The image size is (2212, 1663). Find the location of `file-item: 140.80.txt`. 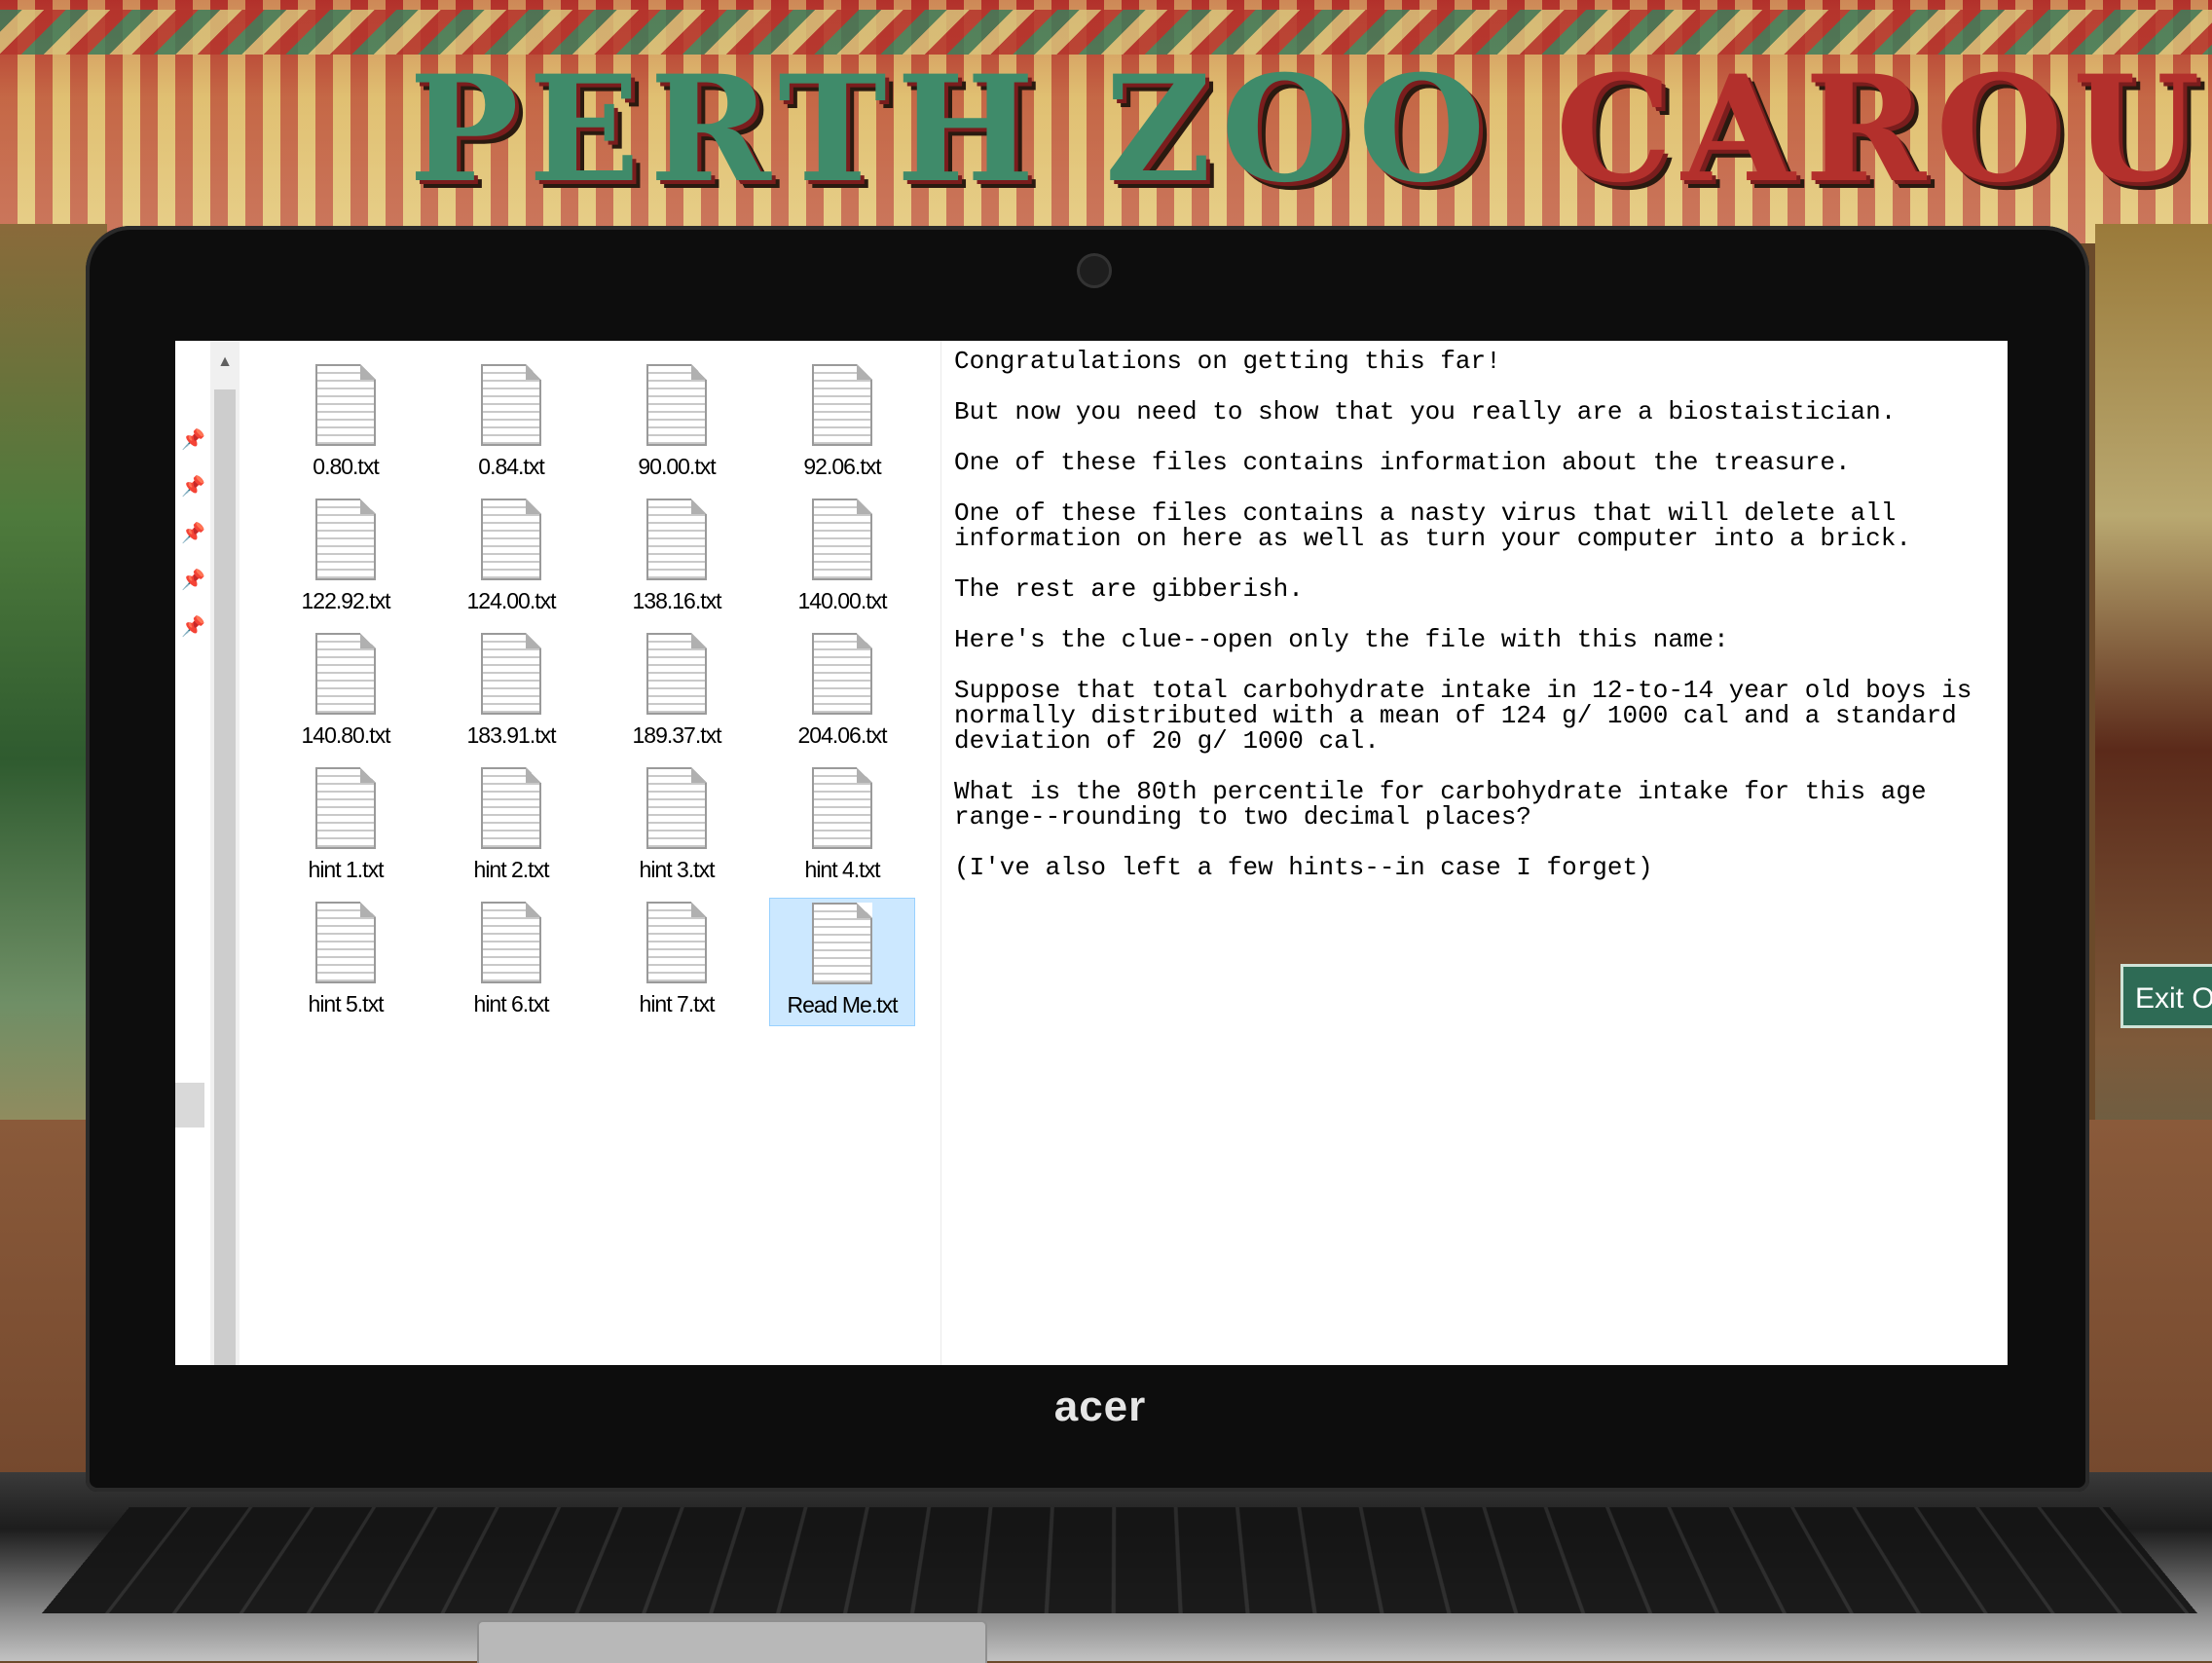

file-item: 140.80.txt is located at coordinates (346, 693).